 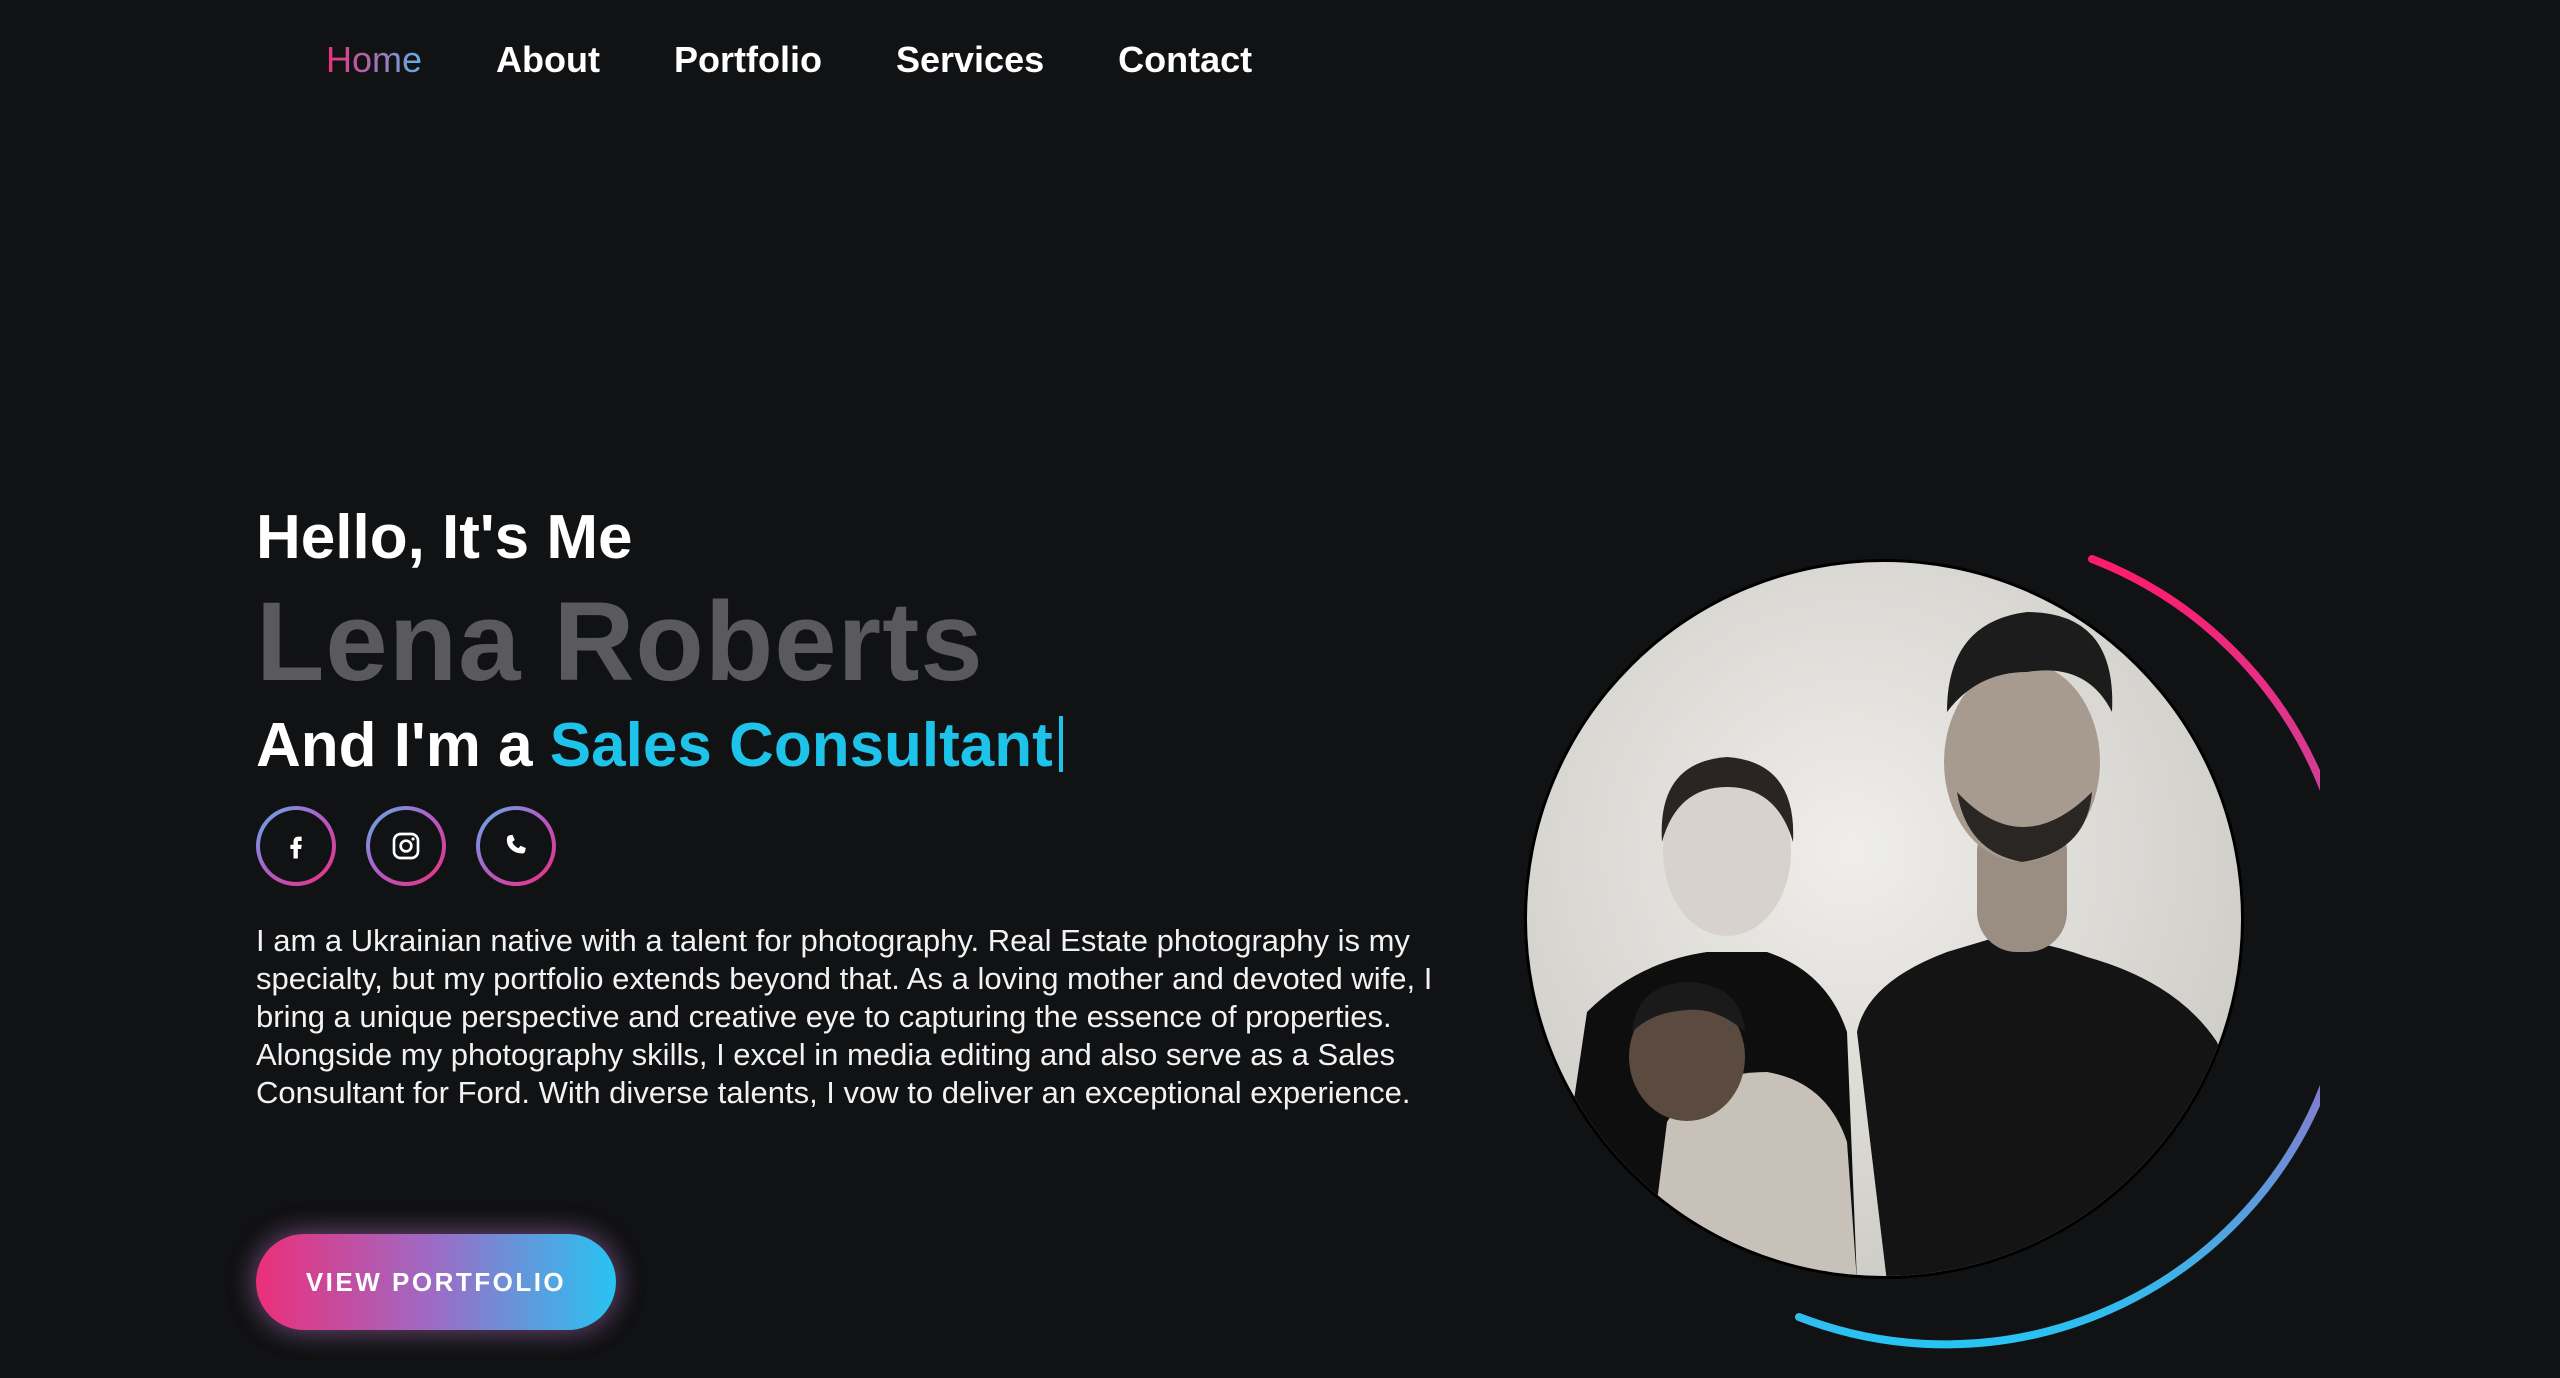 I want to click on nav-about: About, so click(x=548, y=60).